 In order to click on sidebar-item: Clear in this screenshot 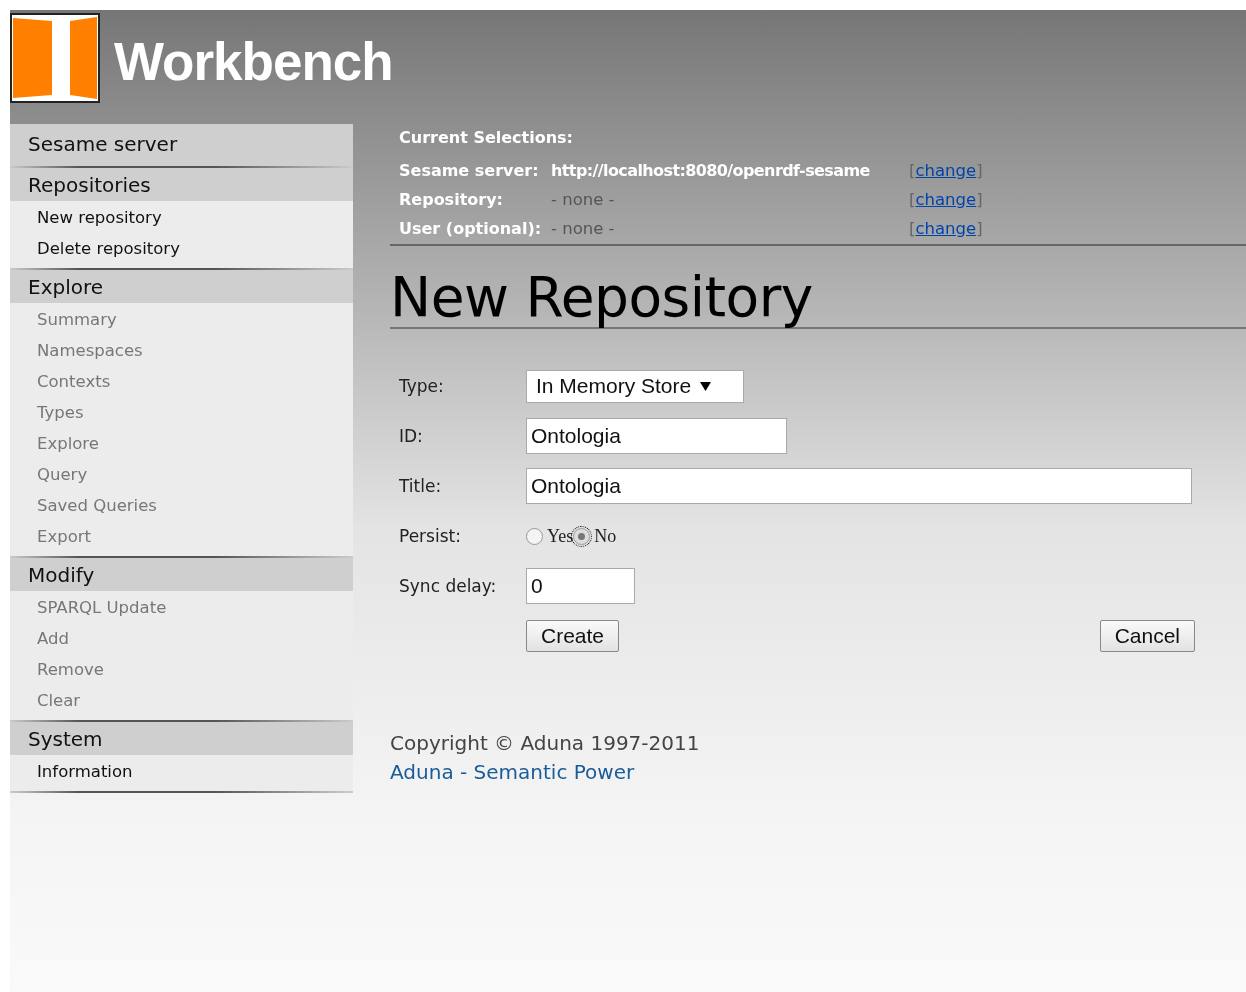, I will do `click(59, 701)`.